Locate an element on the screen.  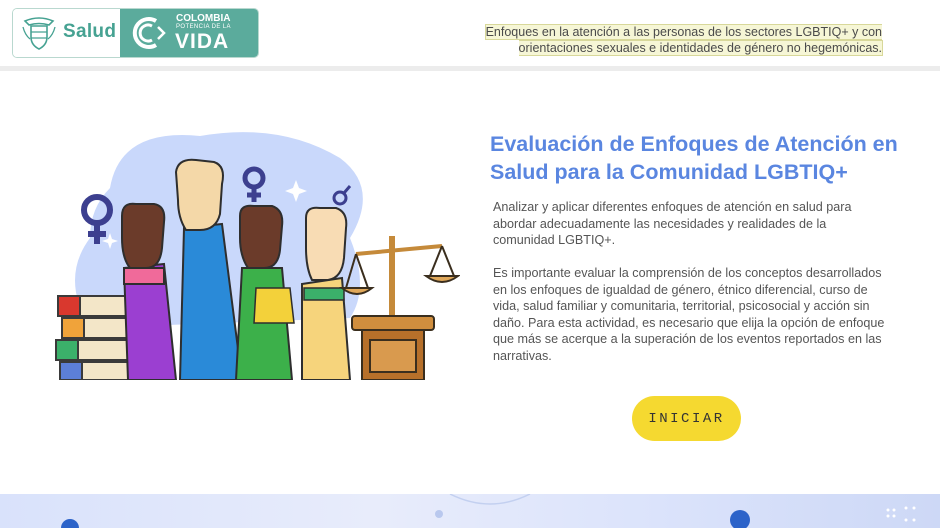
logo-salud-section: Salud is located at coordinates (66, 33).